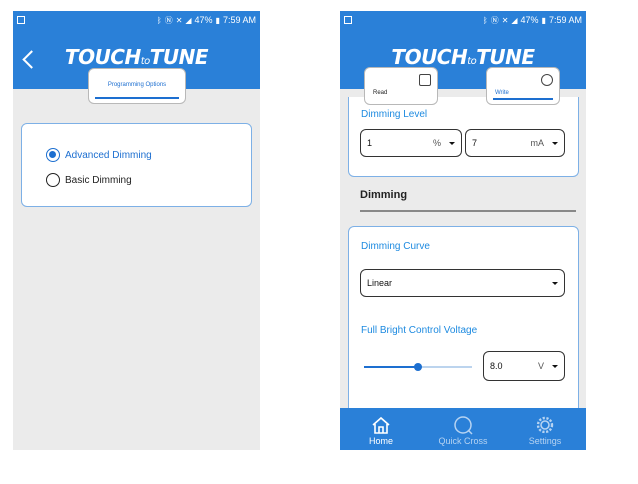 This screenshot has width=638, height=484. What do you see at coordinates (463, 425) in the screenshot?
I see `quick-cross-icon` at bounding box center [463, 425].